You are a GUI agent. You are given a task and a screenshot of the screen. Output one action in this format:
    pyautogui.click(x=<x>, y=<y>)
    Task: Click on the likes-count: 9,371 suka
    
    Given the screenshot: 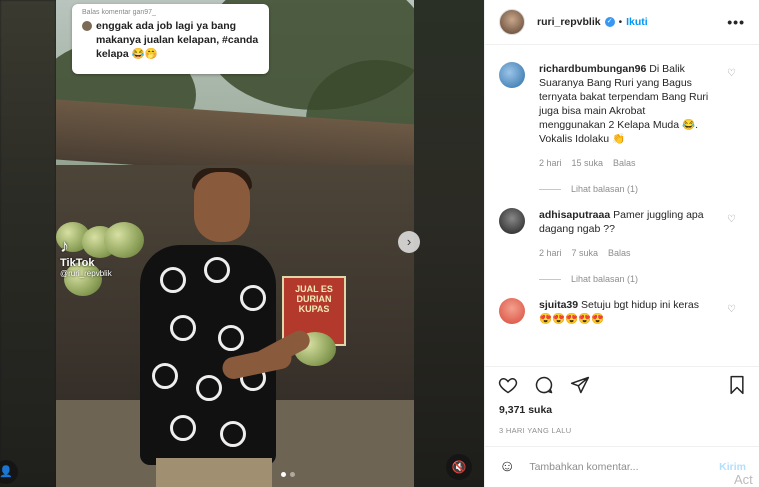 What is the action you would take?
    pyautogui.click(x=525, y=410)
    